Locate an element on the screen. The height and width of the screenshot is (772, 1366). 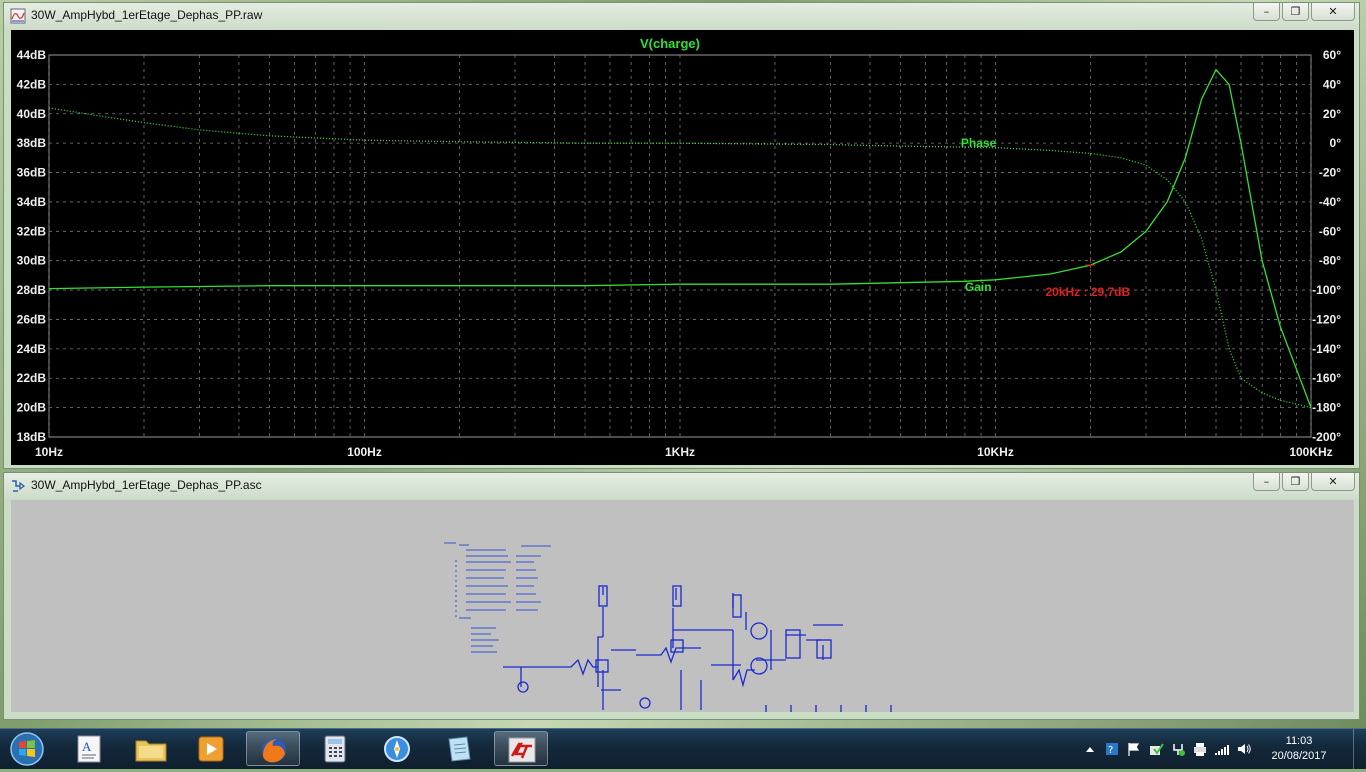
y-left-tick-label: 20dB is located at coordinates (32, 408).